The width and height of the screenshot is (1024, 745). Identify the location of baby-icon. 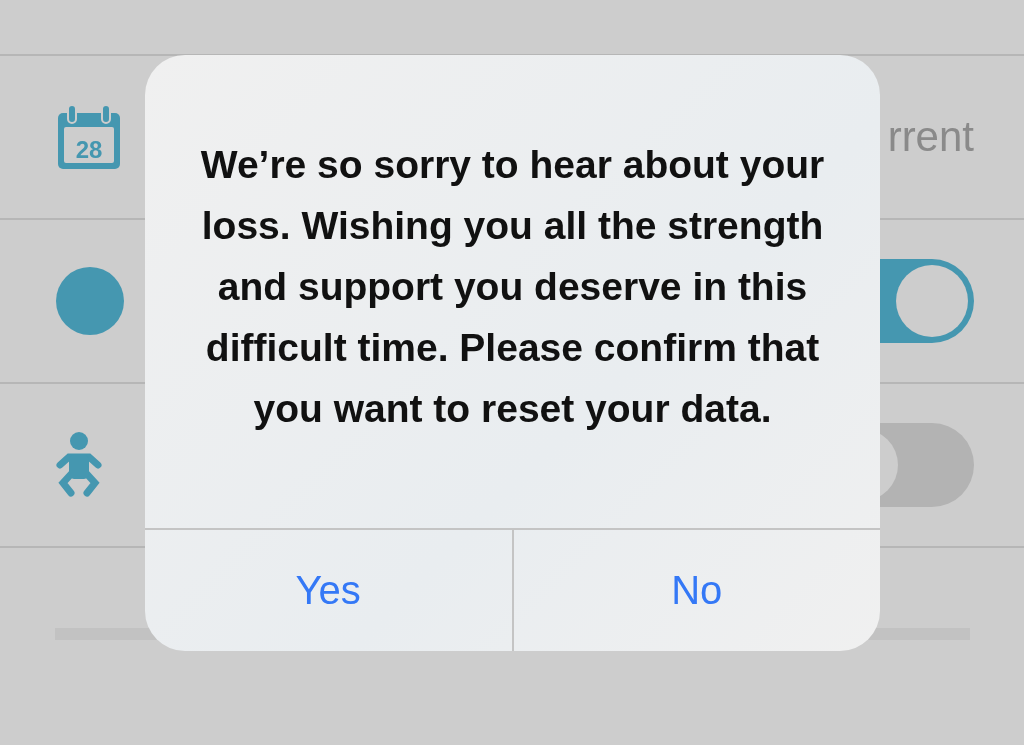
(79, 465).